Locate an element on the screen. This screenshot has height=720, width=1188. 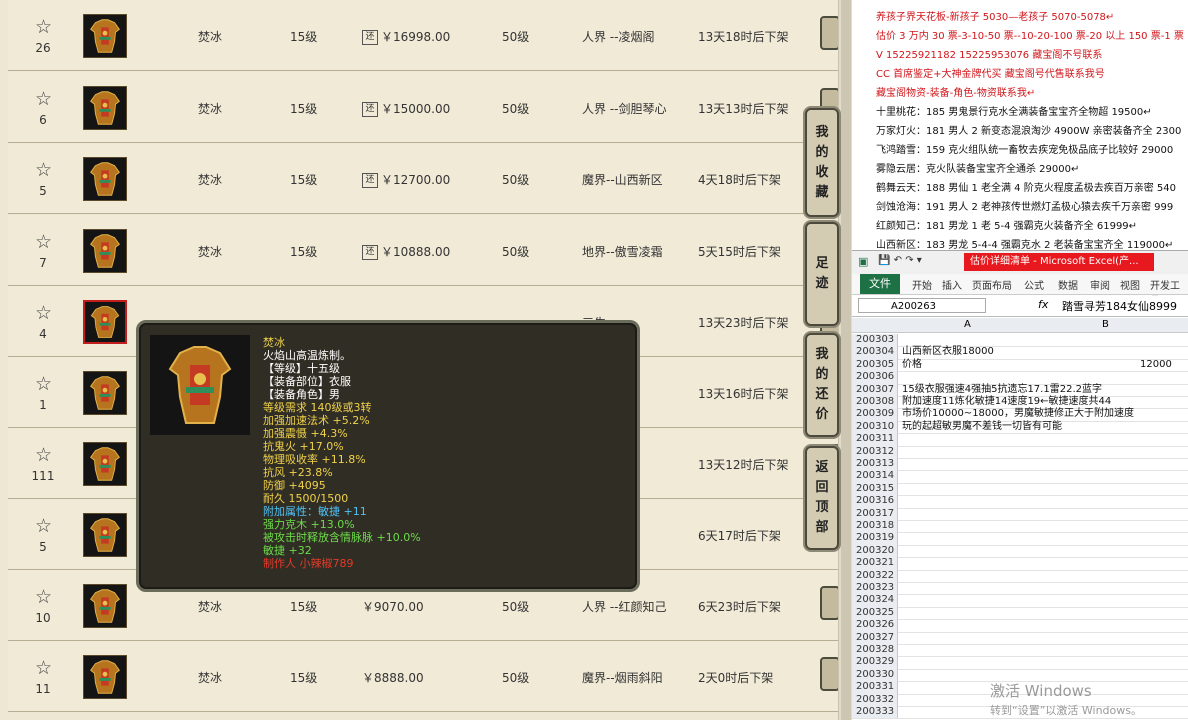
cell-a: 市场价10000~18000，男魔敏捷修正大于附加速度 is located at coordinates (1018, 414).